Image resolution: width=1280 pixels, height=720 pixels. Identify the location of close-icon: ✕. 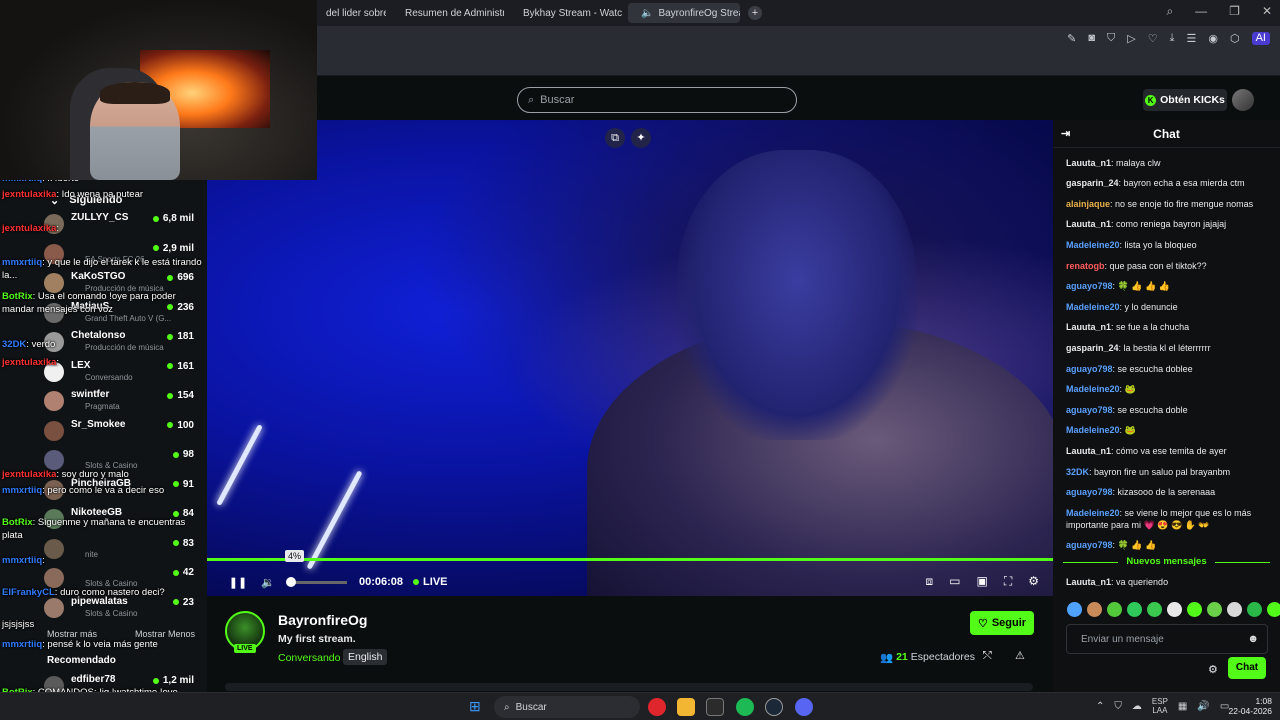
(1267, 11).